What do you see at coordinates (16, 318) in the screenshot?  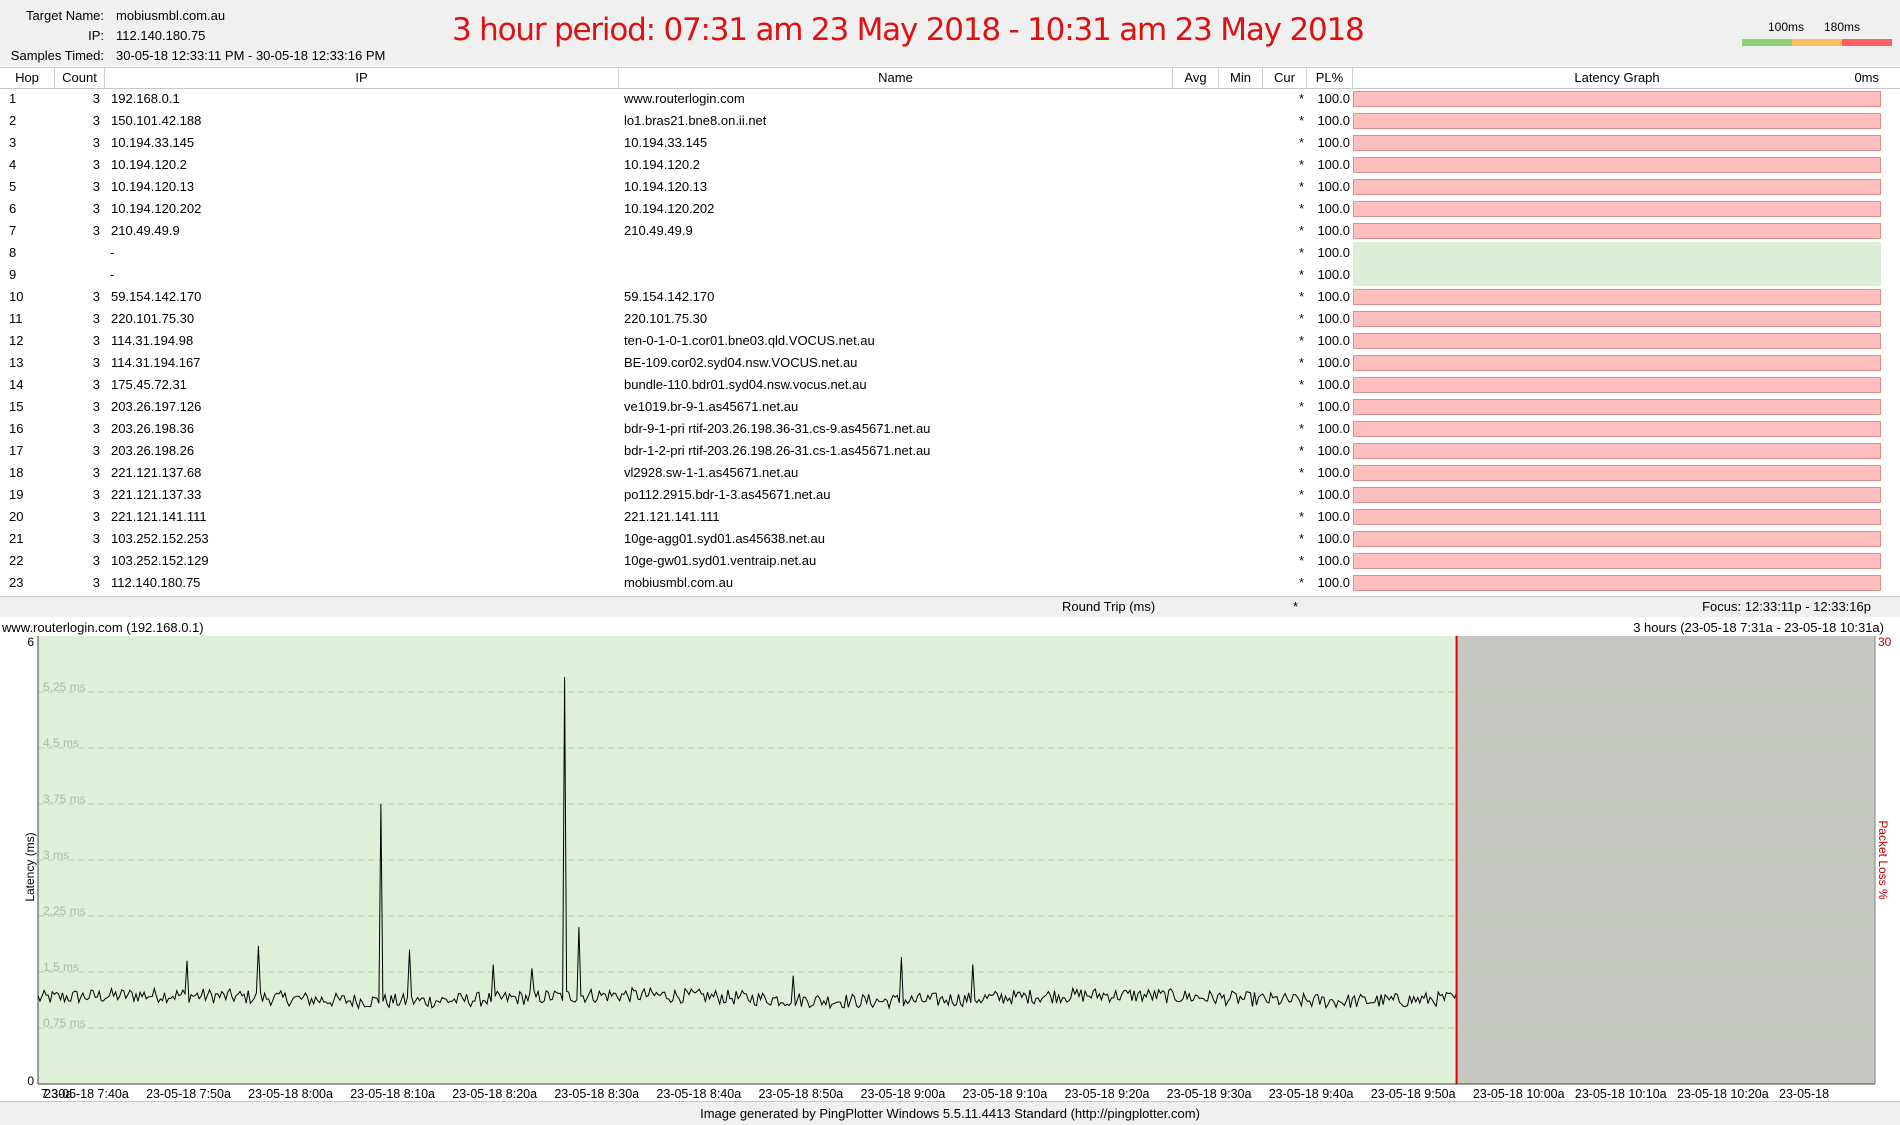 I see `hop-number: 11` at bounding box center [16, 318].